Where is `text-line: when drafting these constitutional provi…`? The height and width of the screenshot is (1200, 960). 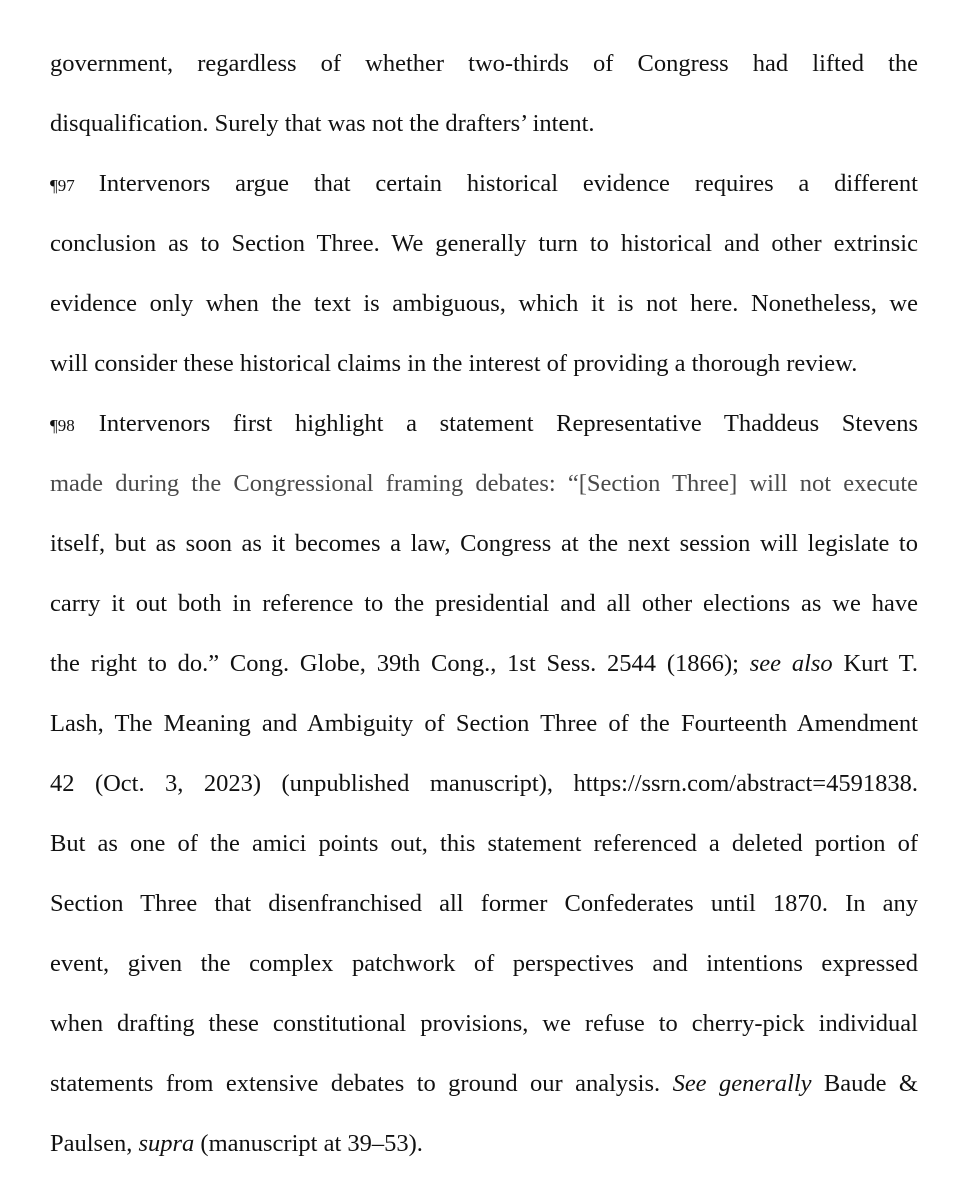
text-line: when drafting these constitutional provi… is located at coordinates (484, 1034).